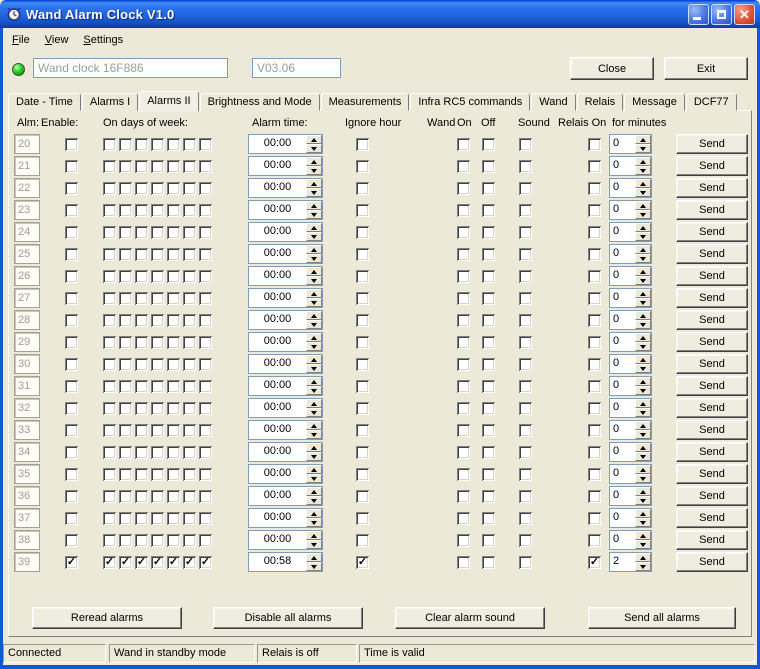  Describe the element at coordinates (110, 102) in the screenshot. I see `tab-alarms-i: Alarms I` at that location.